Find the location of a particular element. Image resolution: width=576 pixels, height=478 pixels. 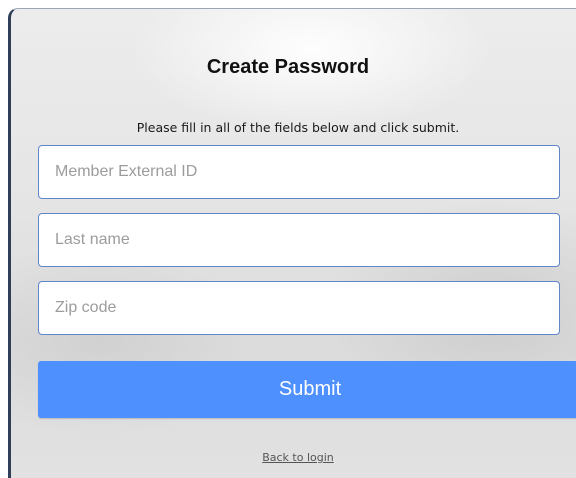

last-name-input is located at coordinates (299, 240).